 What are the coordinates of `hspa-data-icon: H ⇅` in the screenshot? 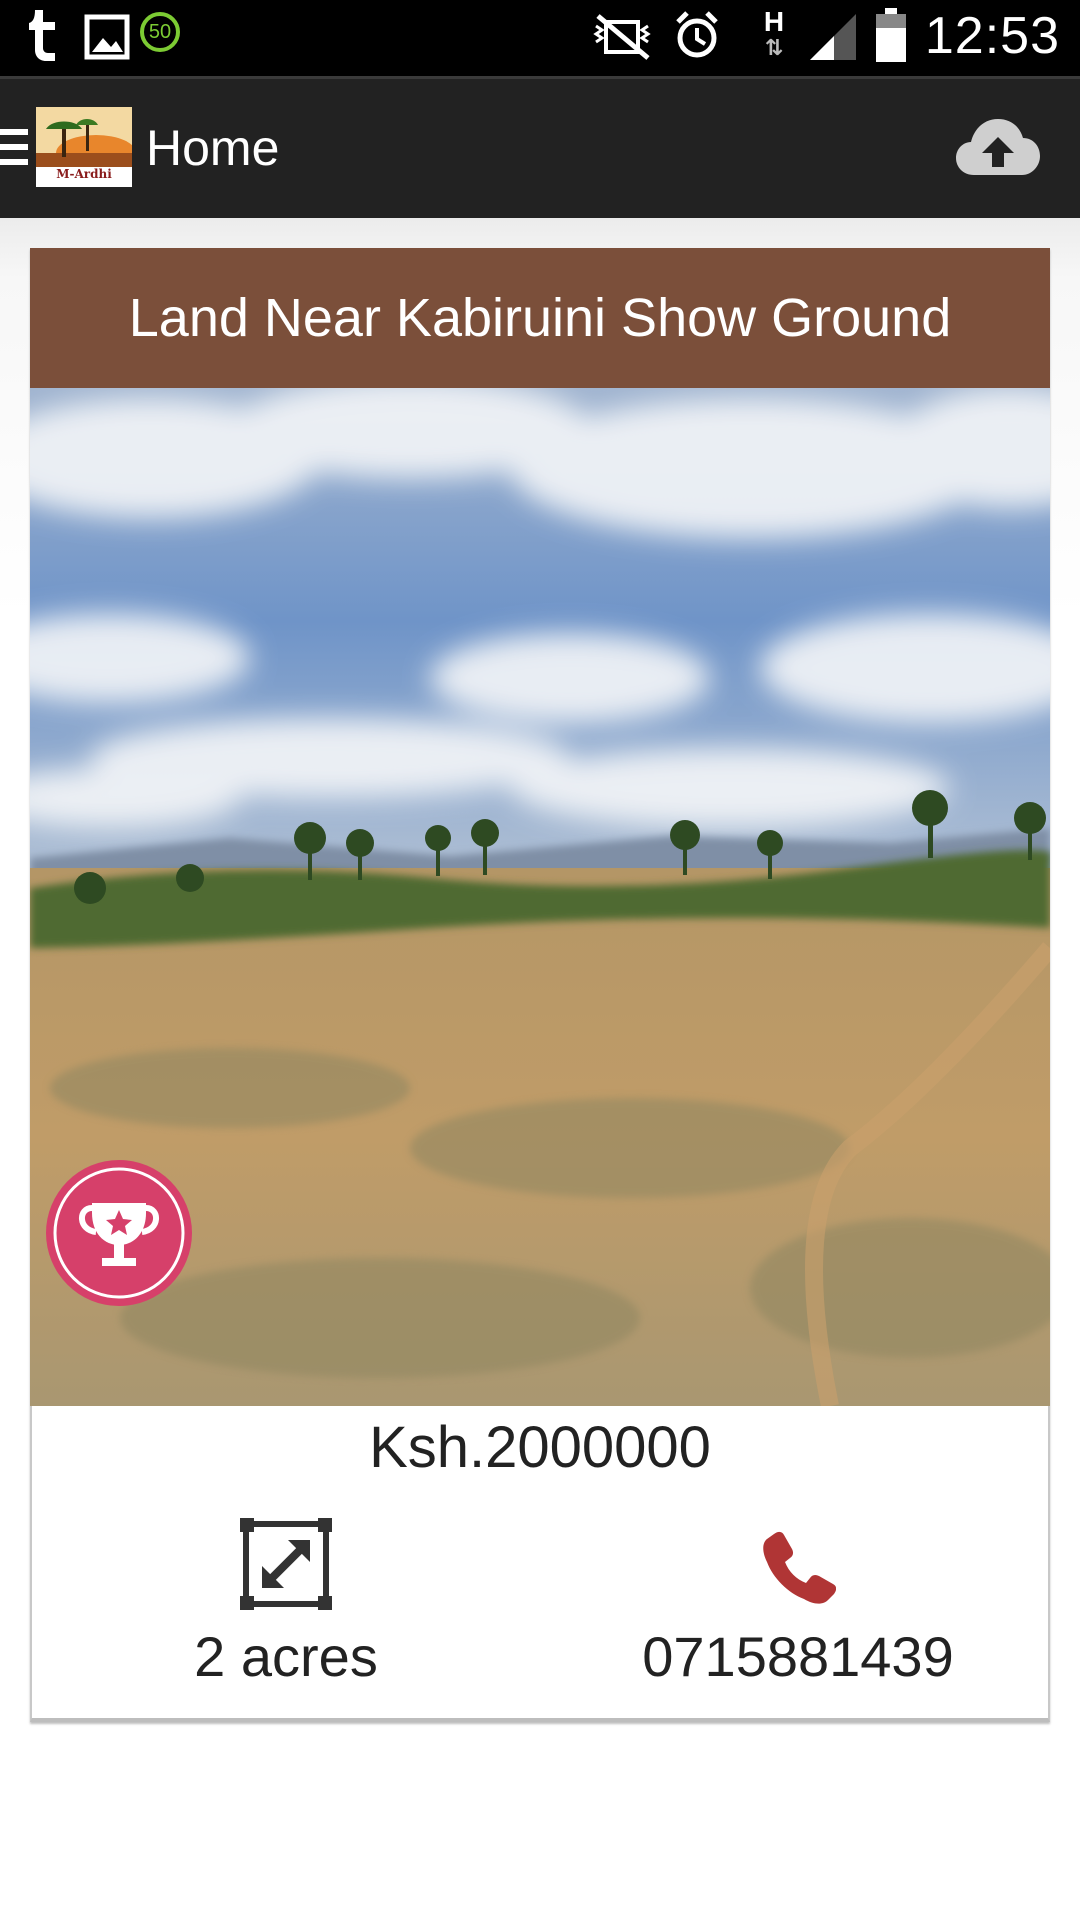 It's located at (774, 33).